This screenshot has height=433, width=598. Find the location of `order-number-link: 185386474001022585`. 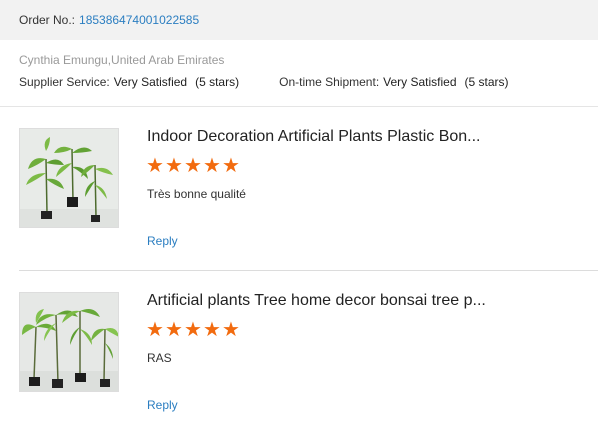

order-number-link: 185386474001022585 is located at coordinates (139, 20).